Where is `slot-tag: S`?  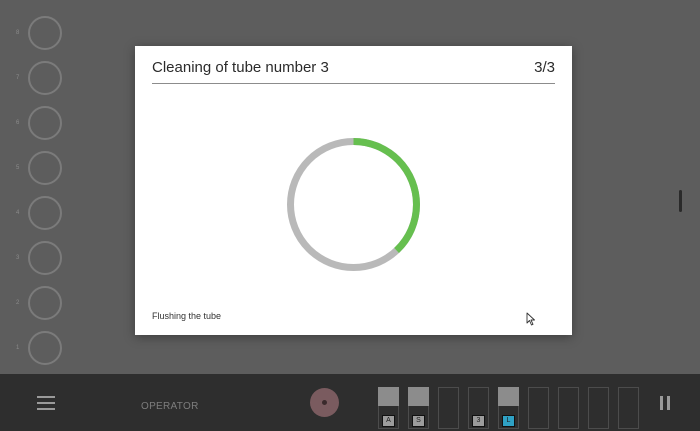
slot-tag: S is located at coordinates (418, 421).